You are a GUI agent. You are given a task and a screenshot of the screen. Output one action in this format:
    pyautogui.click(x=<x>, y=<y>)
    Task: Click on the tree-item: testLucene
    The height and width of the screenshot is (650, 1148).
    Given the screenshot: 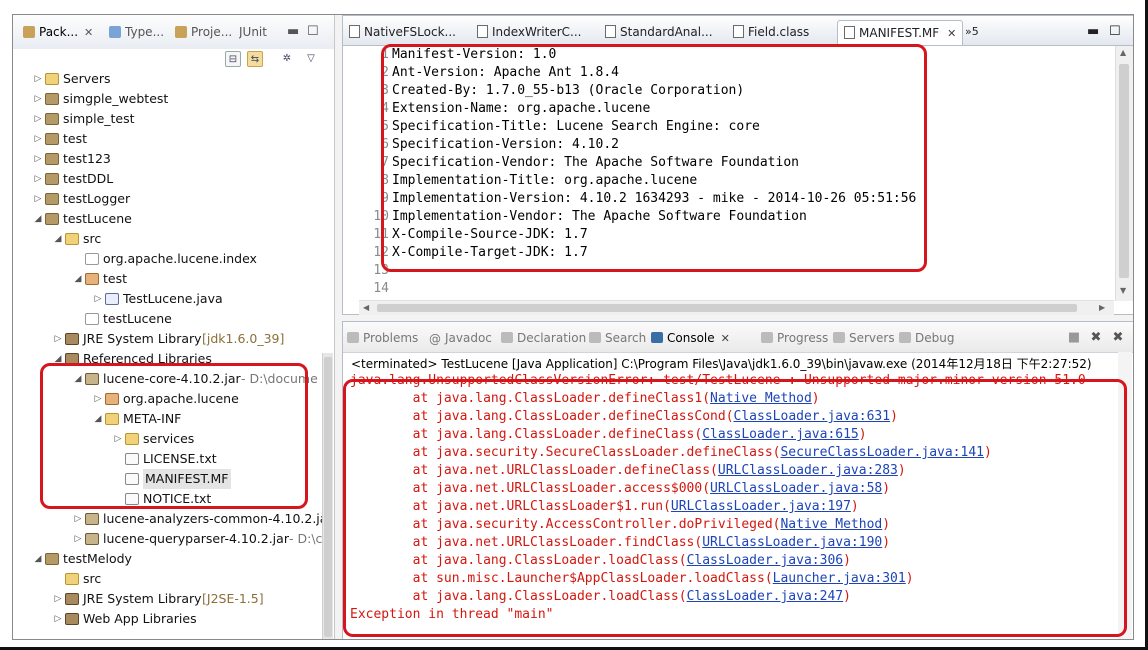 What is the action you would take?
    pyautogui.click(x=168, y=319)
    